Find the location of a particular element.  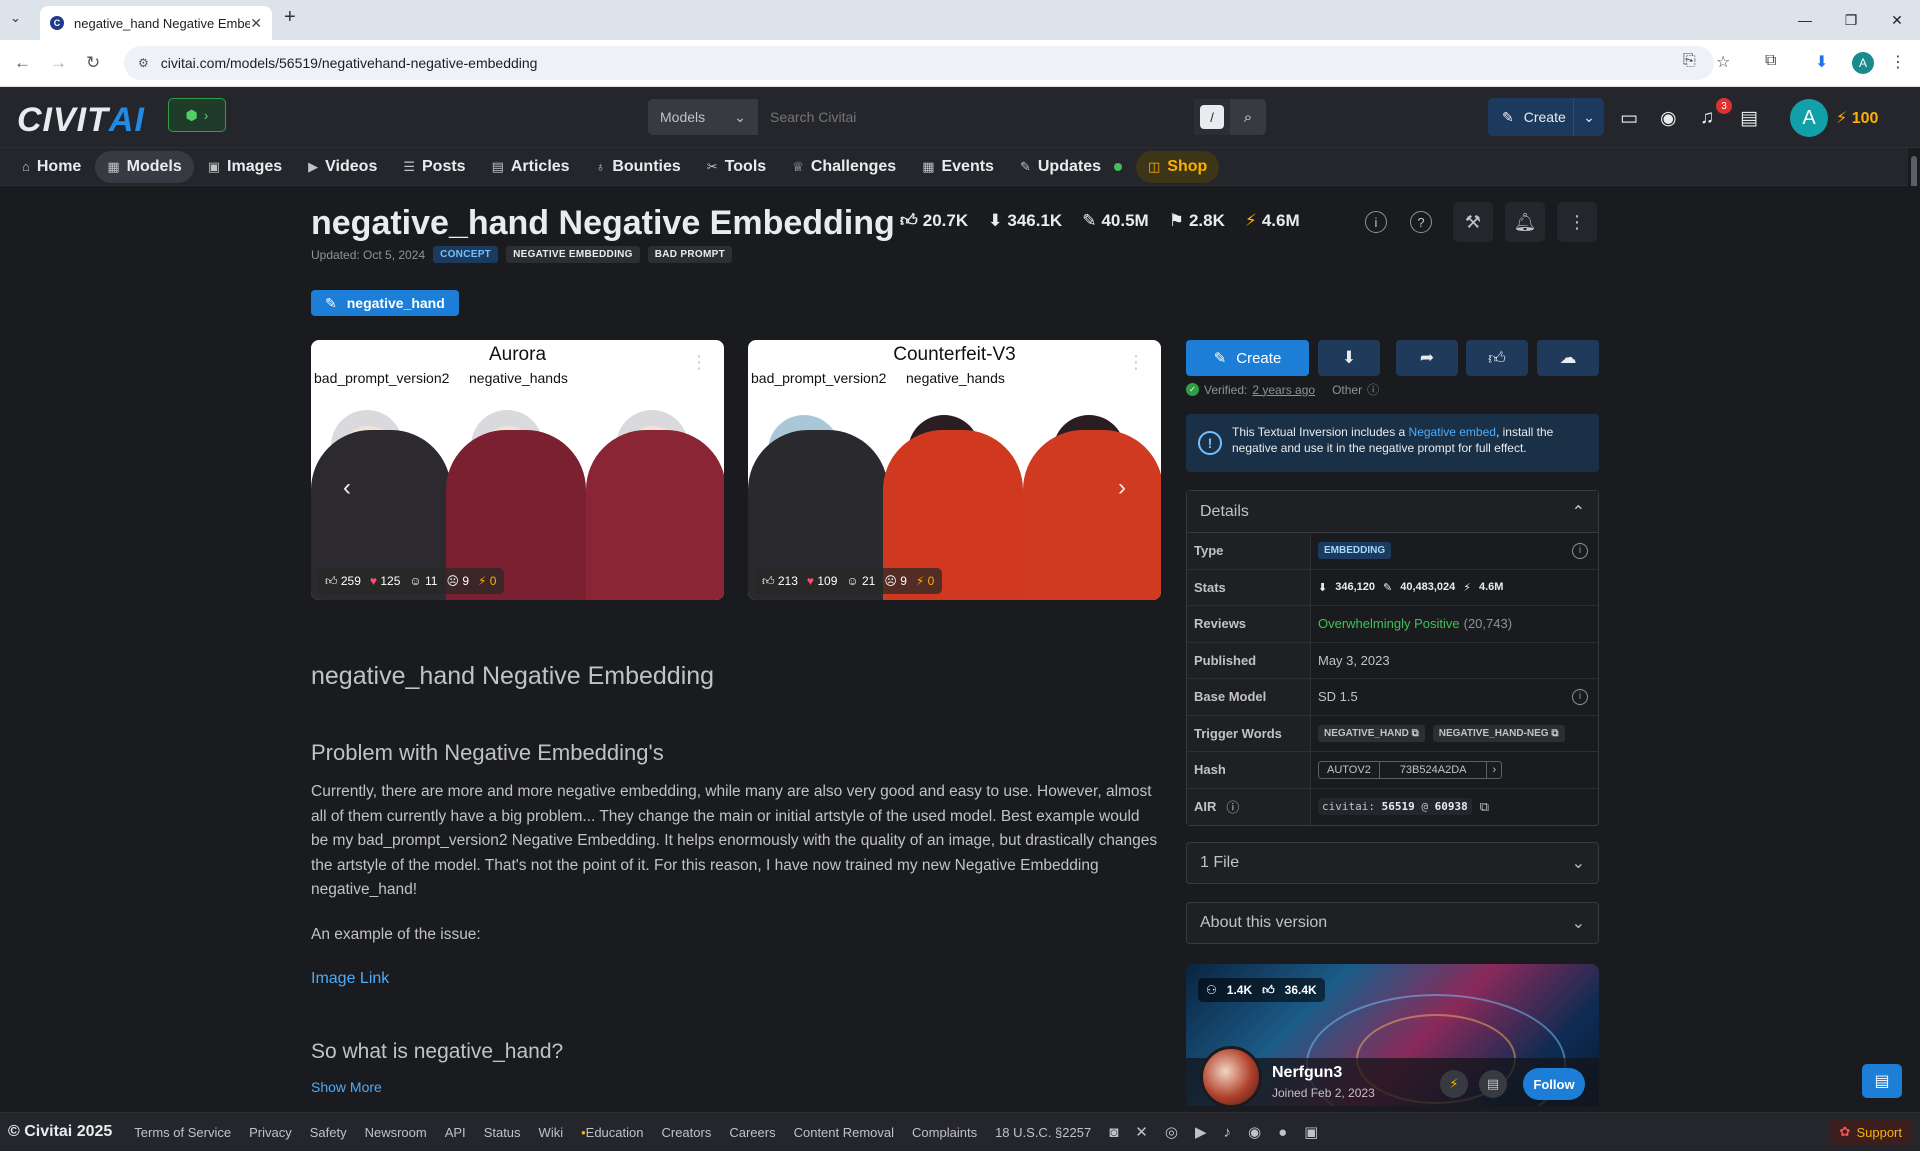

footer-link: Terms of Service is located at coordinates (182, 1132).